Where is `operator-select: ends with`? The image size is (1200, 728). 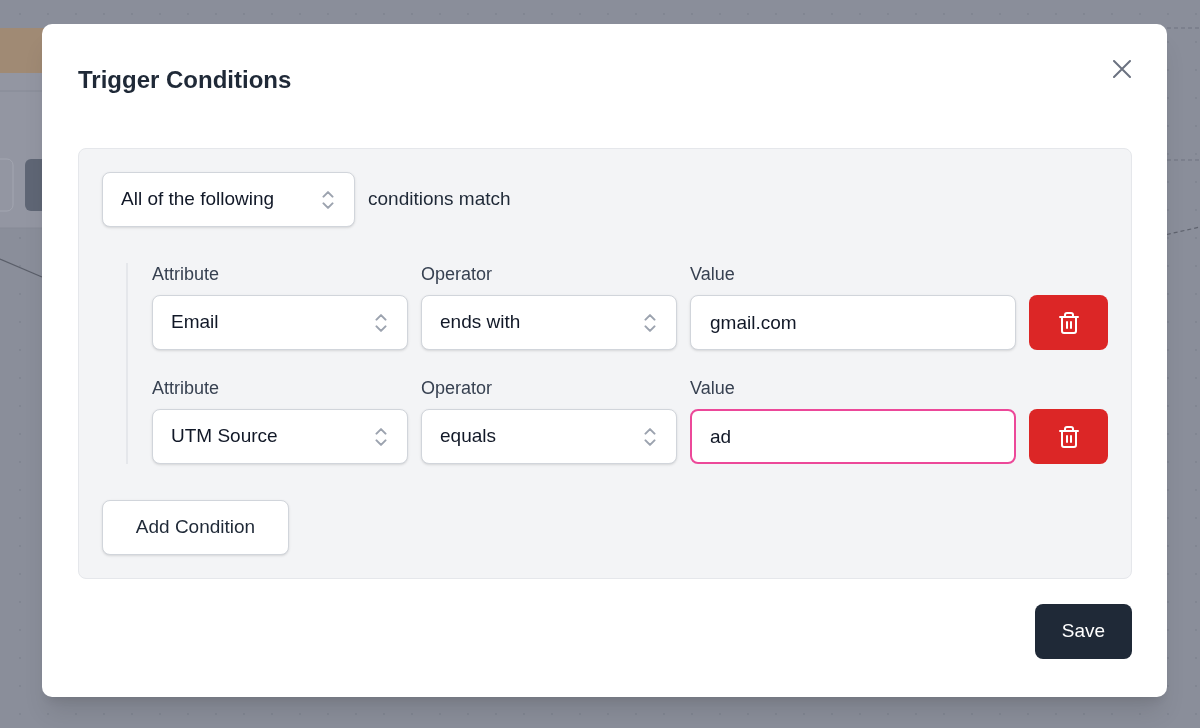 operator-select: ends with is located at coordinates (549, 322).